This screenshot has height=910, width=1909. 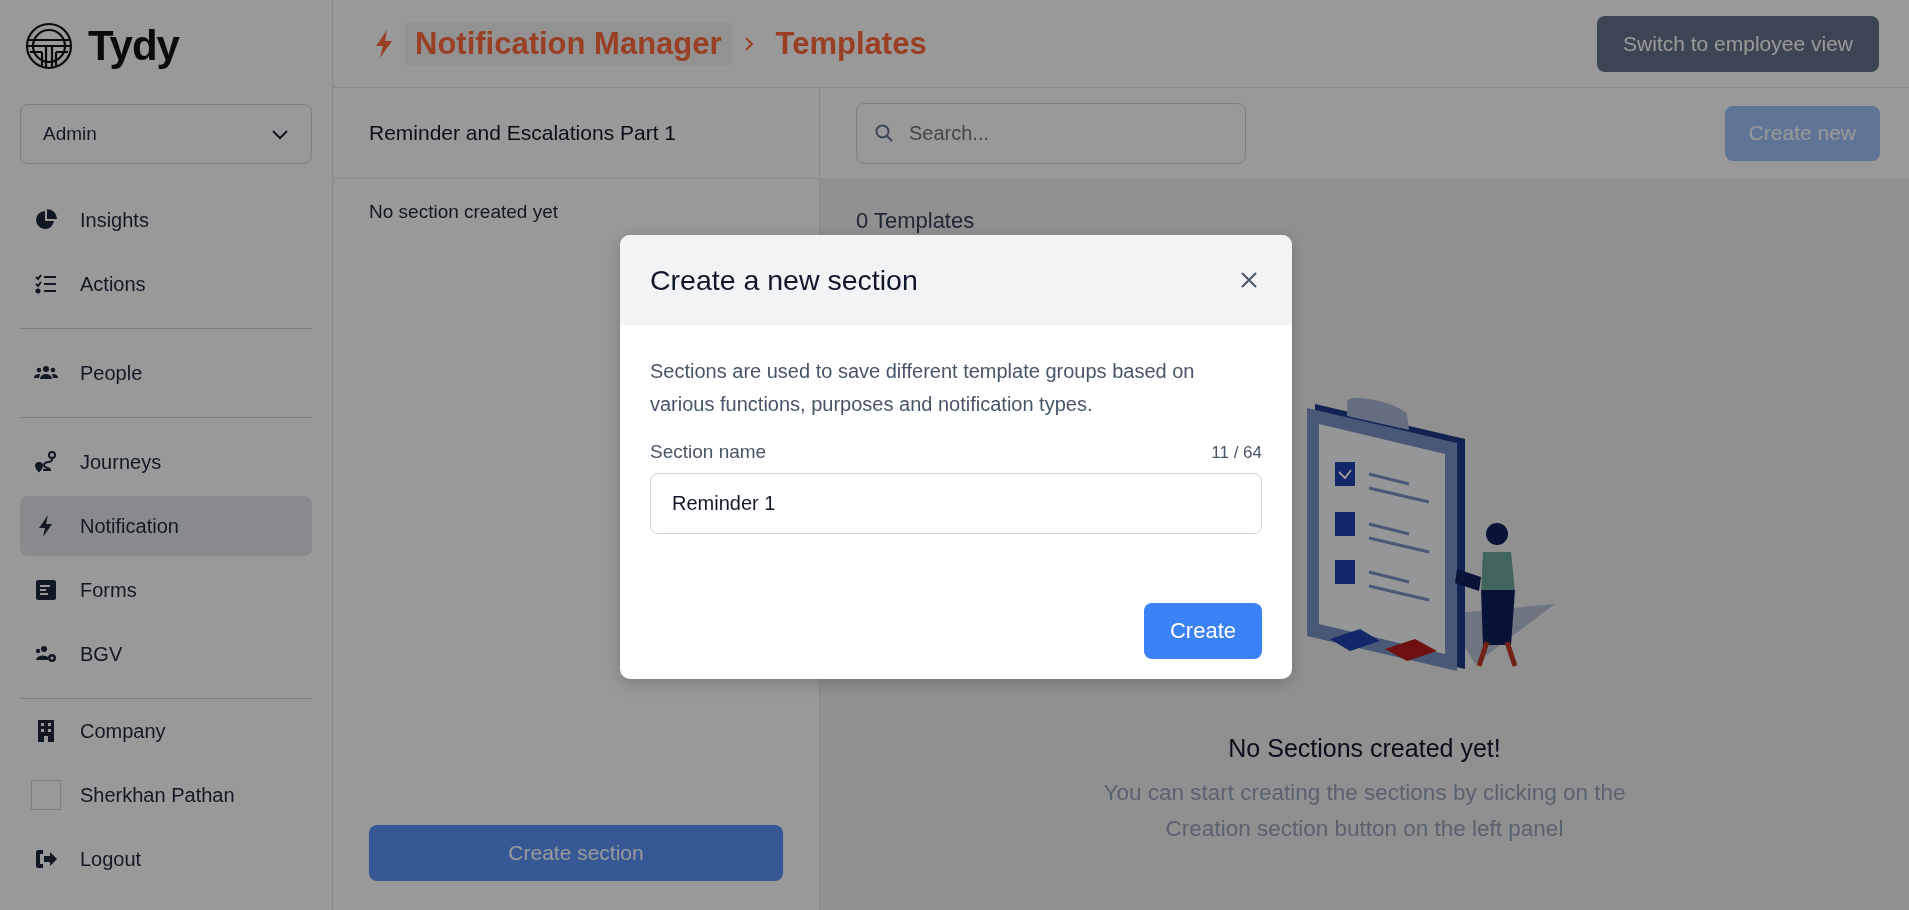 What do you see at coordinates (166, 795) in the screenshot?
I see `sidebar-item: Sherkhan Pathan` at bounding box center [166, 795].